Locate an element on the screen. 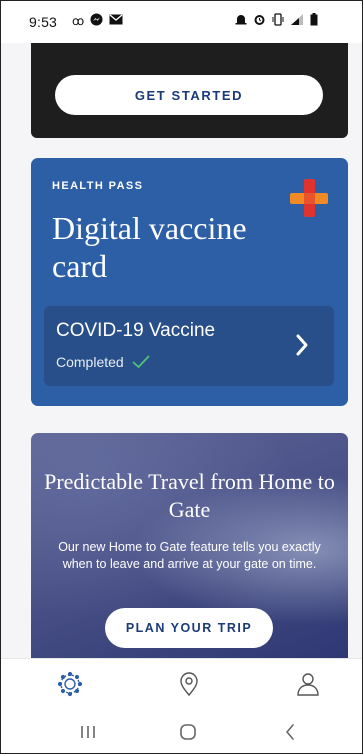 The height and width of the screenshot is (754, 363). profile-icon is located at coordinates (308, 684).